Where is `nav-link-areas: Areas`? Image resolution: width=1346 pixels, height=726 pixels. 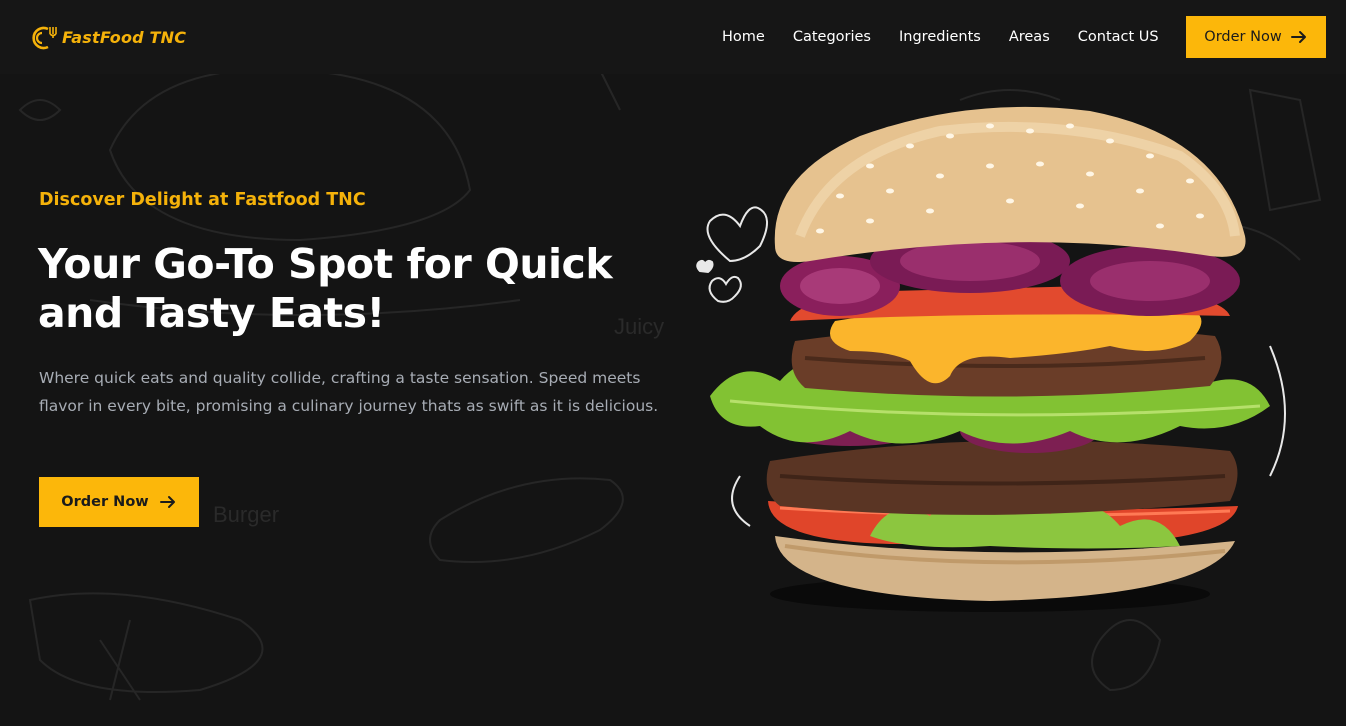
nav-link-areas: Areas is located at coordinates (1029, 37).